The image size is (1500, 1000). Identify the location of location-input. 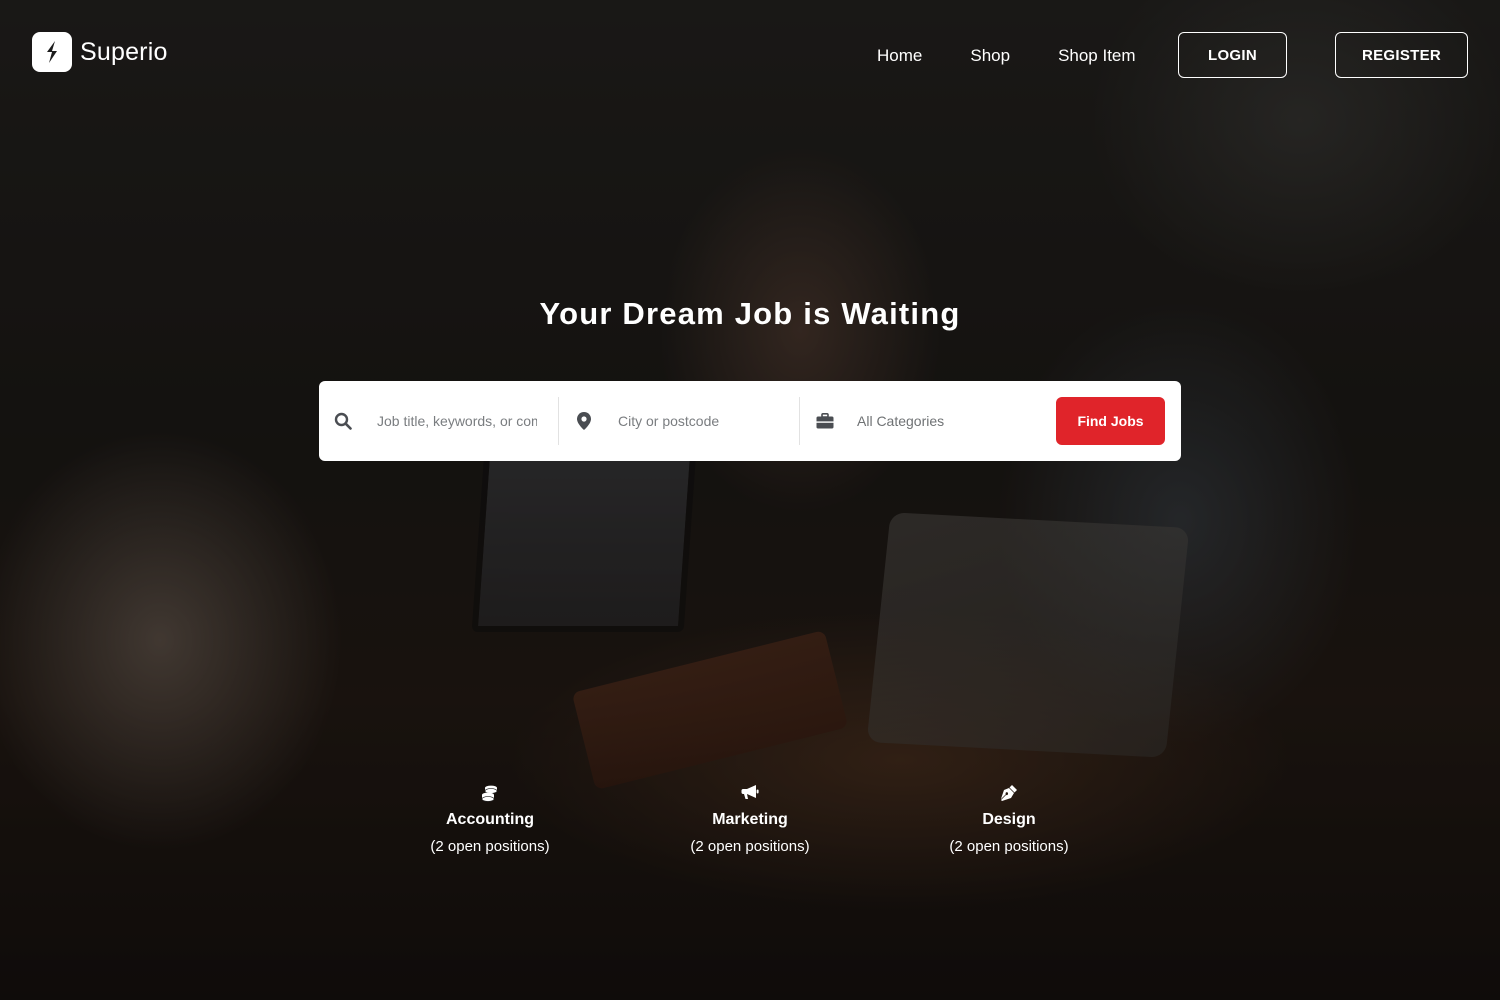
(698, 421).